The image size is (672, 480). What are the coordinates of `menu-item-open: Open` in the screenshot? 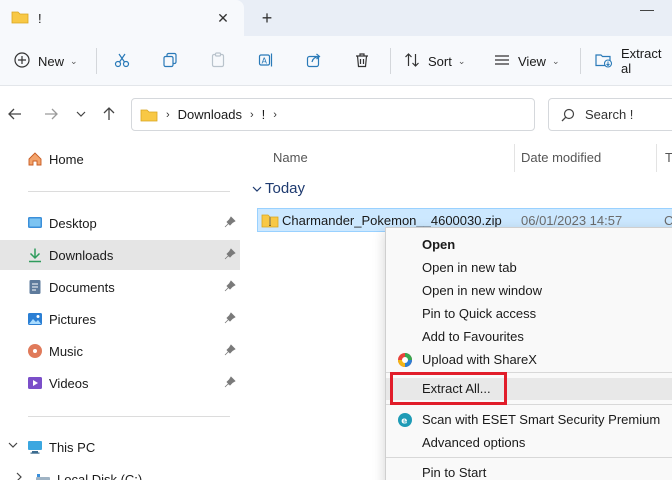 It's located at (529, 245).